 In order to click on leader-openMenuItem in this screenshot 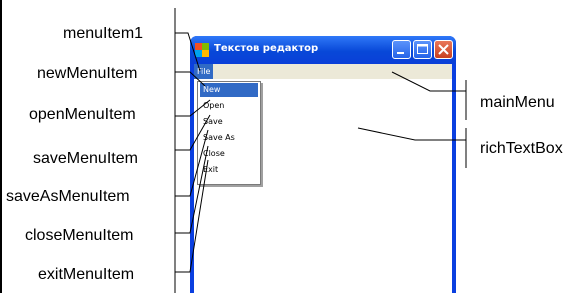, I will do `click(193, 108)`.